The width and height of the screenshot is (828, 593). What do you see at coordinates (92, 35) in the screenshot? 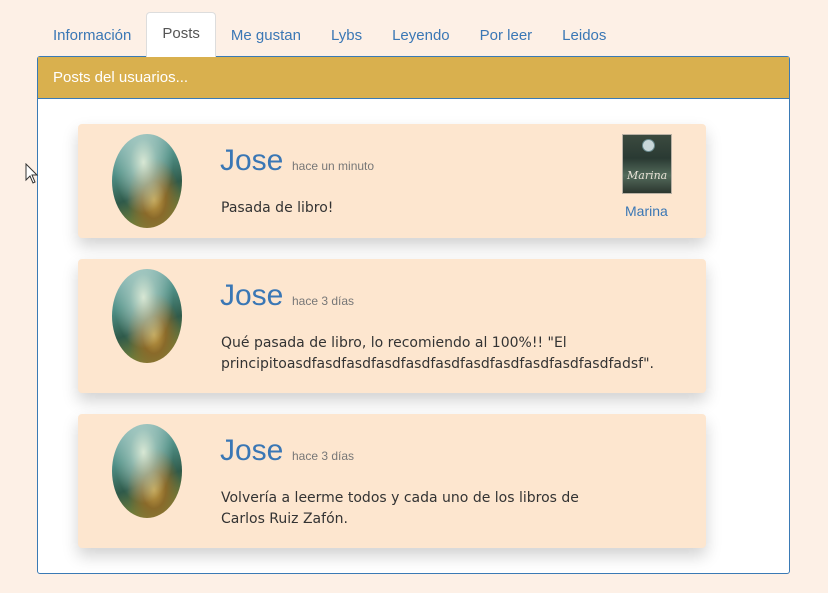
I see `tab-informacion: Información` at bounding box center [92, 35].